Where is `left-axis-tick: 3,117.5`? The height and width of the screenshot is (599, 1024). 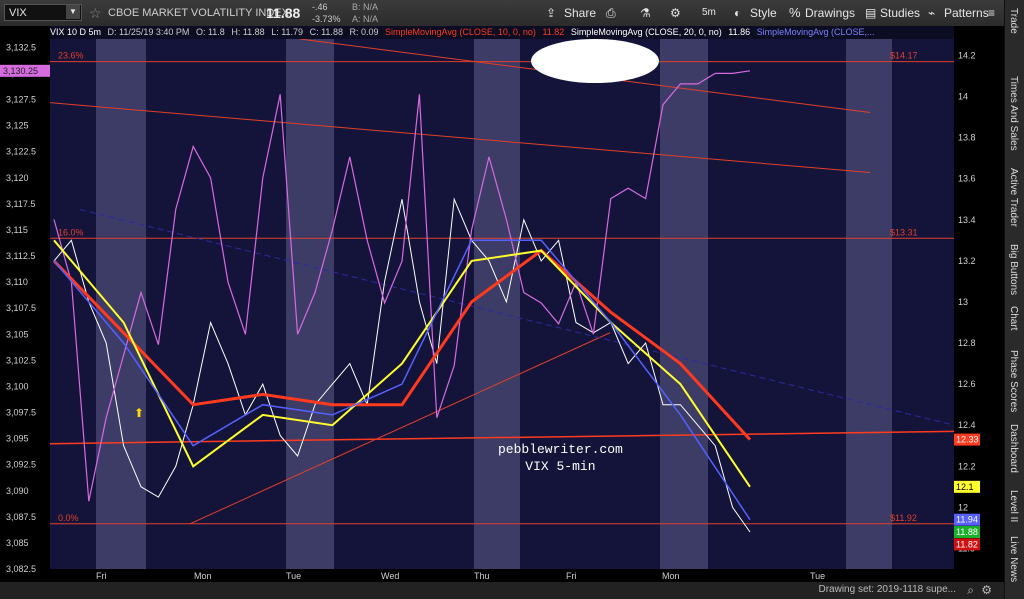 left-axis-tick: 3,117.5 is located at coordinates (20, 204).